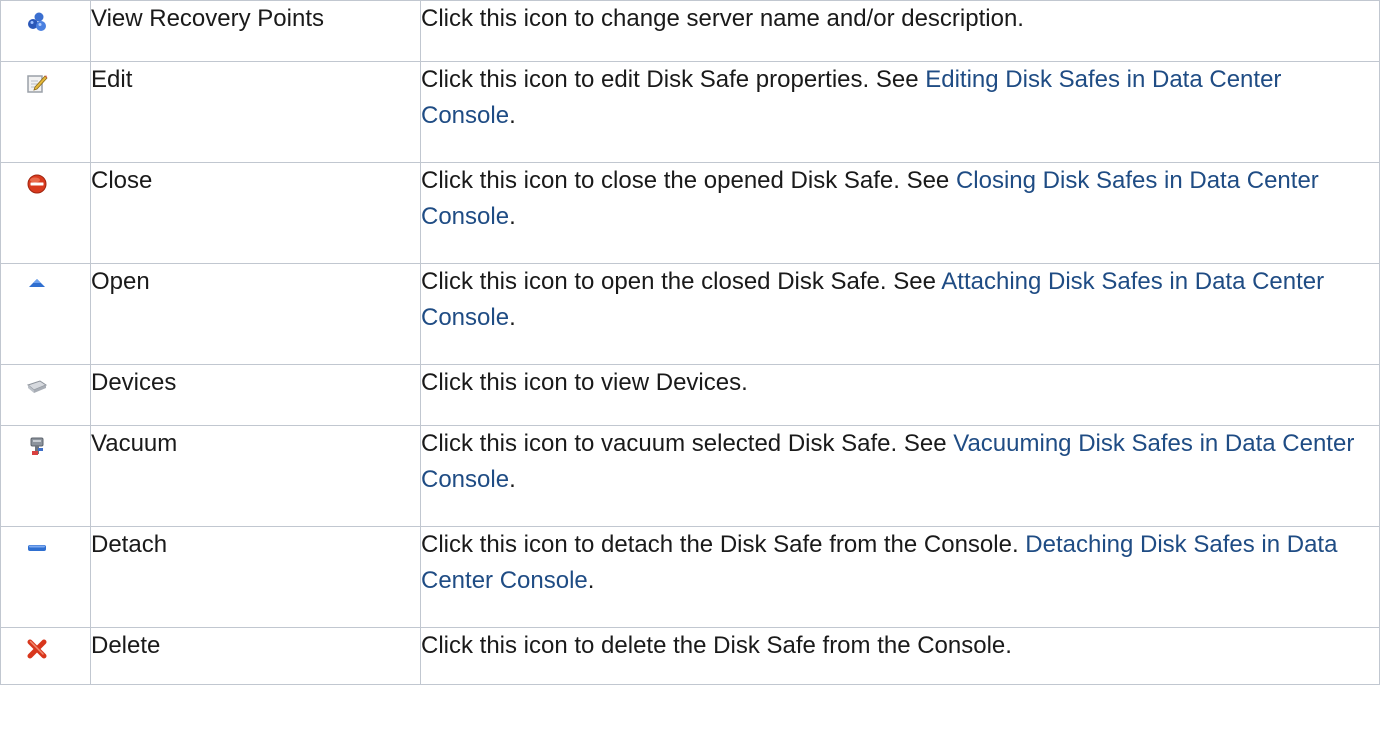 The width and height of the screenshot is (1380, 736). I want to click on stop-icon, so click(37, 184).